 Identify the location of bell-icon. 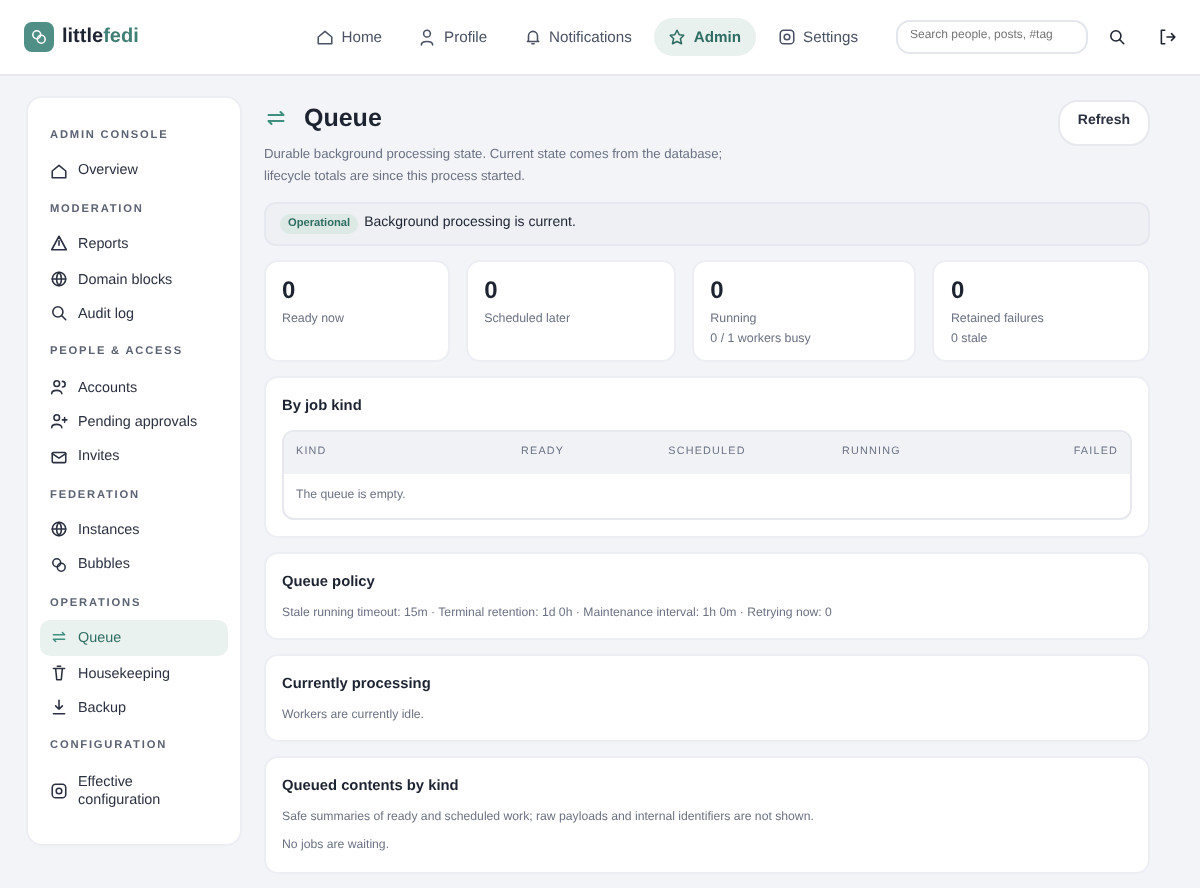
(532, 36).